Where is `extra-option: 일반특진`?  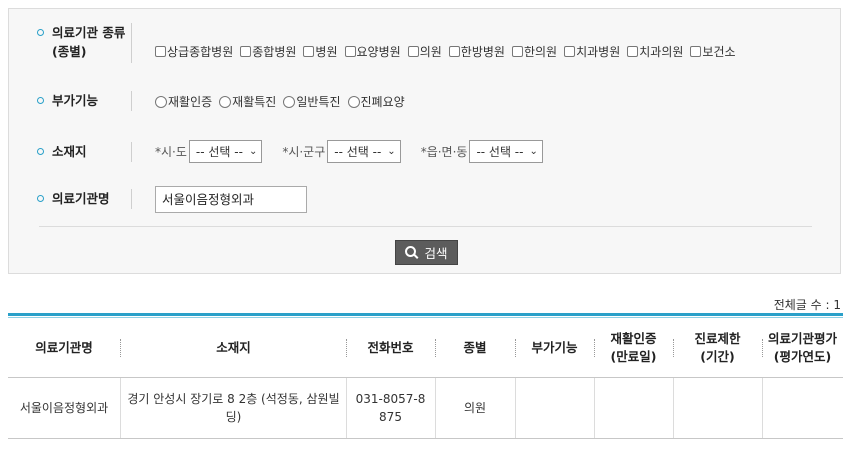
extra-option: 일반특진 is located at coordinates (312, 101).